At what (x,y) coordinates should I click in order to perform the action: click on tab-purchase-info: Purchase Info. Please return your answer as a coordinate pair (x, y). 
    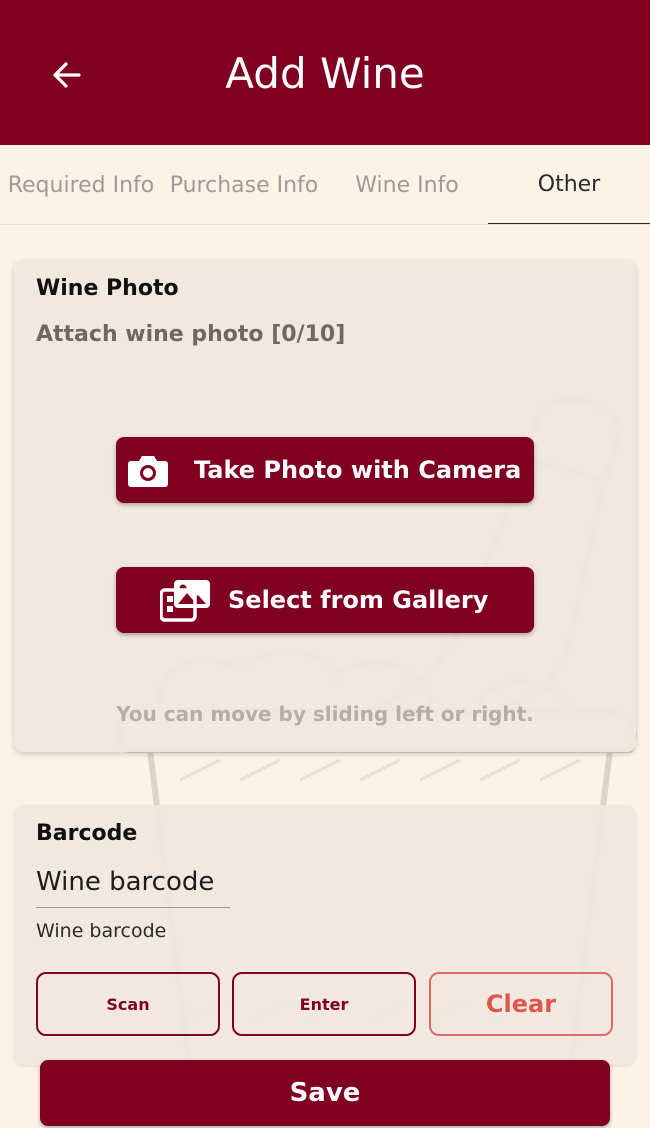
    Looking at the image, I should click on (244, 185).